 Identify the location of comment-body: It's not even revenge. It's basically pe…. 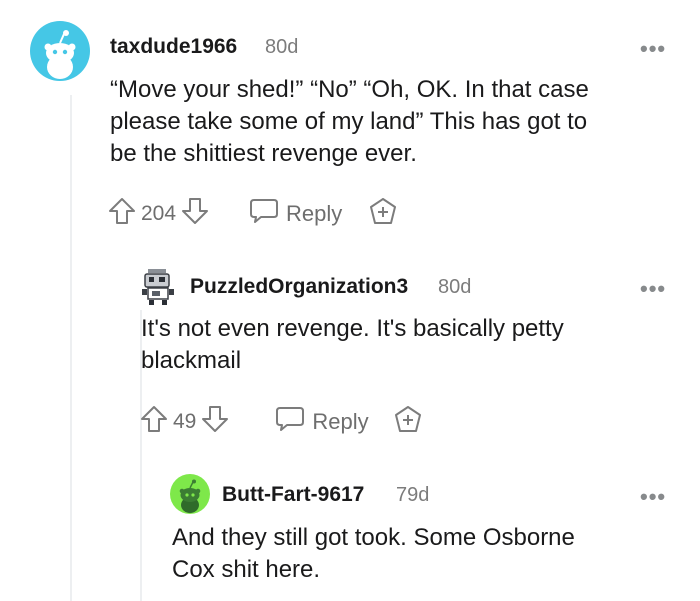
(352, 345).